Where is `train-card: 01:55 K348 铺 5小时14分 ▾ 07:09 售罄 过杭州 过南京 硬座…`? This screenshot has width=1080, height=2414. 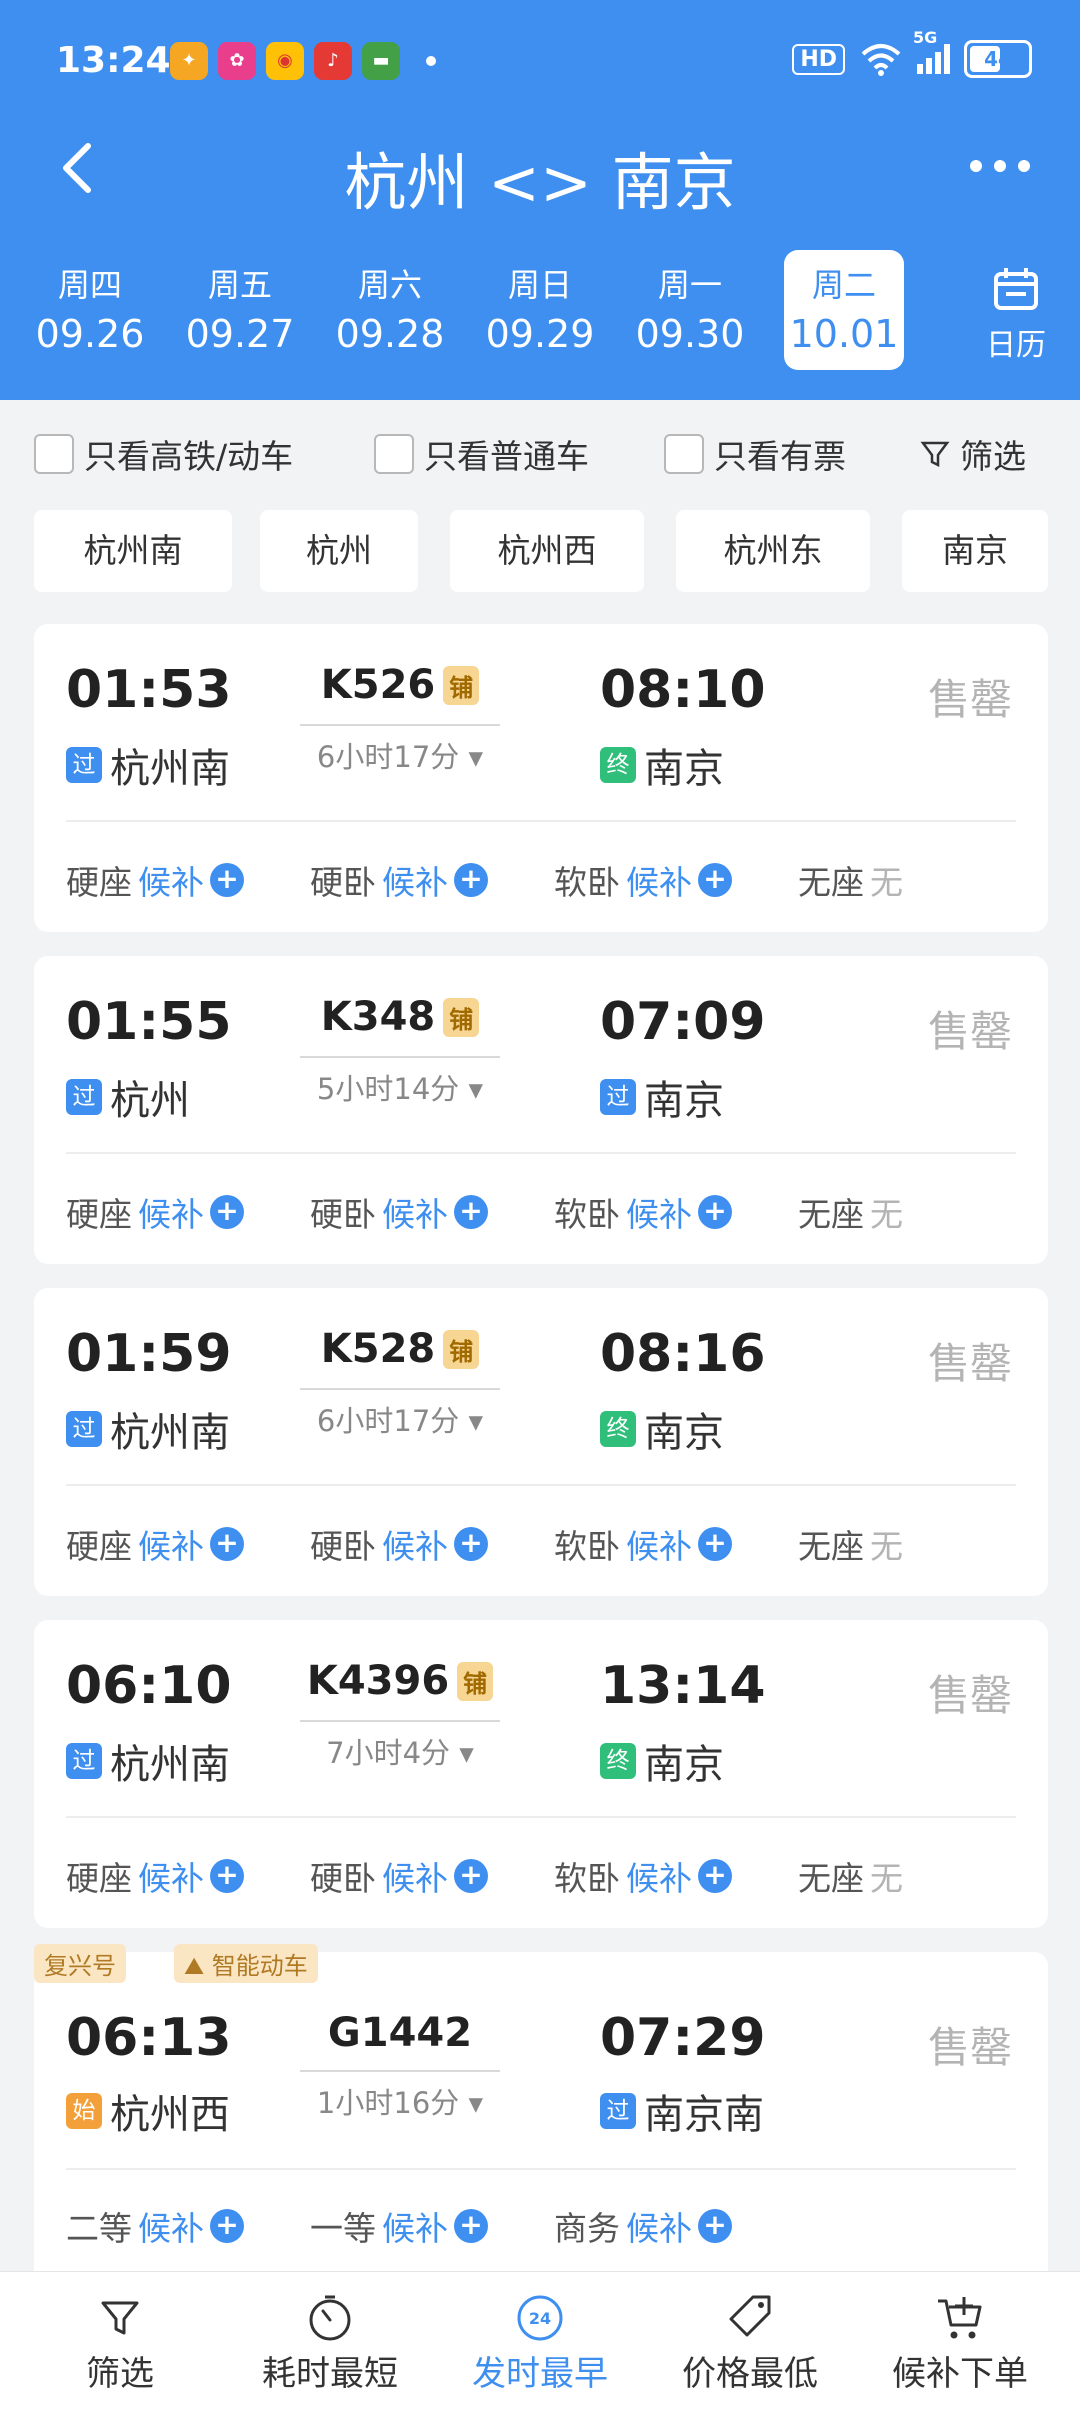
train-card: 01:55 K348 铺 5小时14分 ▾ 07:09 售罄 过杭州 过南京 硬座… is located at coordinates (541, 1110).